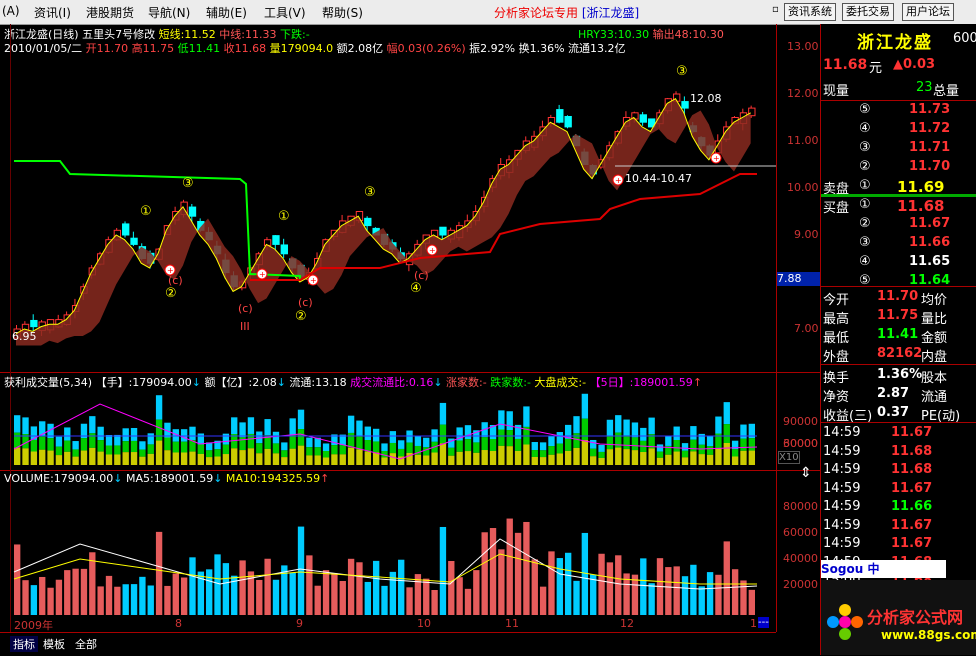 Image resolution: width=976 pixels, height=656 pixels. What do you see at coordinates (763, 622) in the screenshot?
I see `scroll-indicator: ---` at bounding box center [763, 622].